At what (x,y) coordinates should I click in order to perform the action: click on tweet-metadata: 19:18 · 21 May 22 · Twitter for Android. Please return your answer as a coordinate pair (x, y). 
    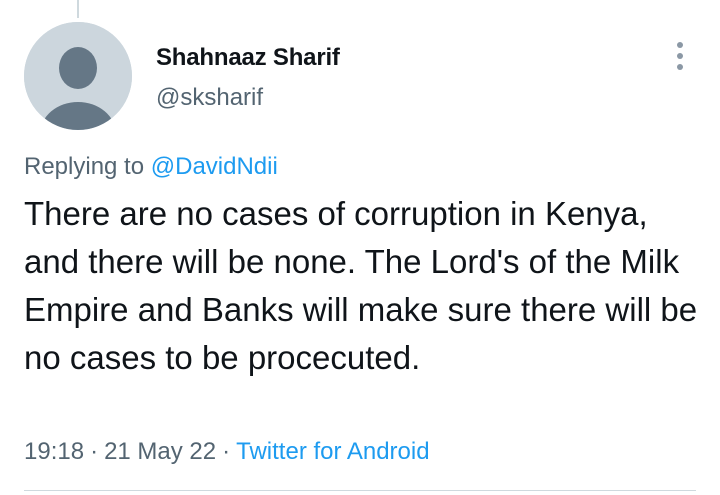
    Looking at the image, I should click on (227, 452).